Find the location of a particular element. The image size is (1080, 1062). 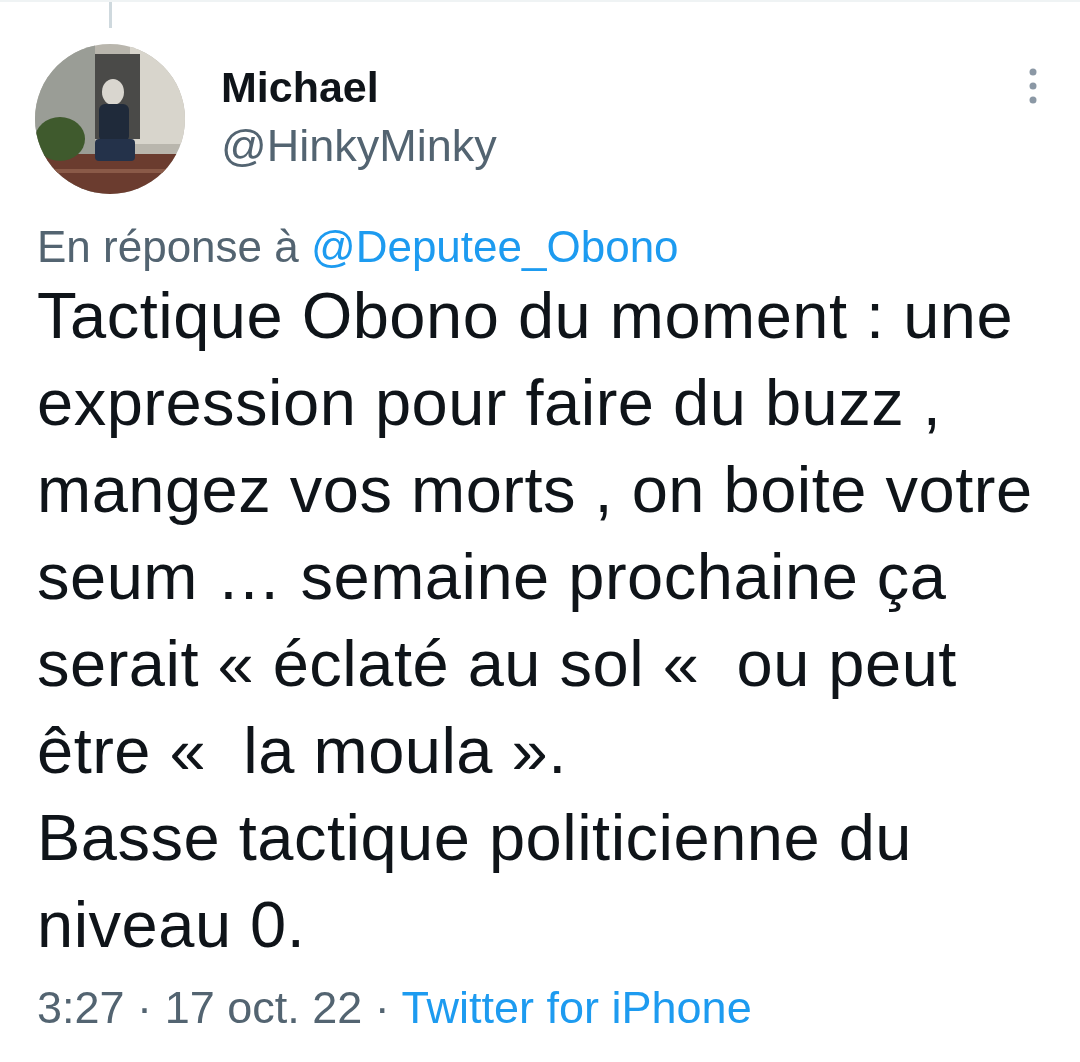

tweet-text: Basse tactique politicienne du niveau 0. is located at coordinates (475, 881).